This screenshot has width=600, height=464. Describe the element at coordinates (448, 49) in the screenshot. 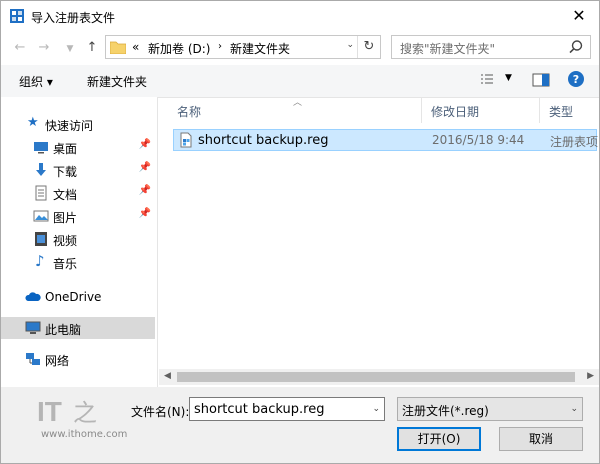

I see `search-placeholder: 搜索"新建文件夹"` at that location.